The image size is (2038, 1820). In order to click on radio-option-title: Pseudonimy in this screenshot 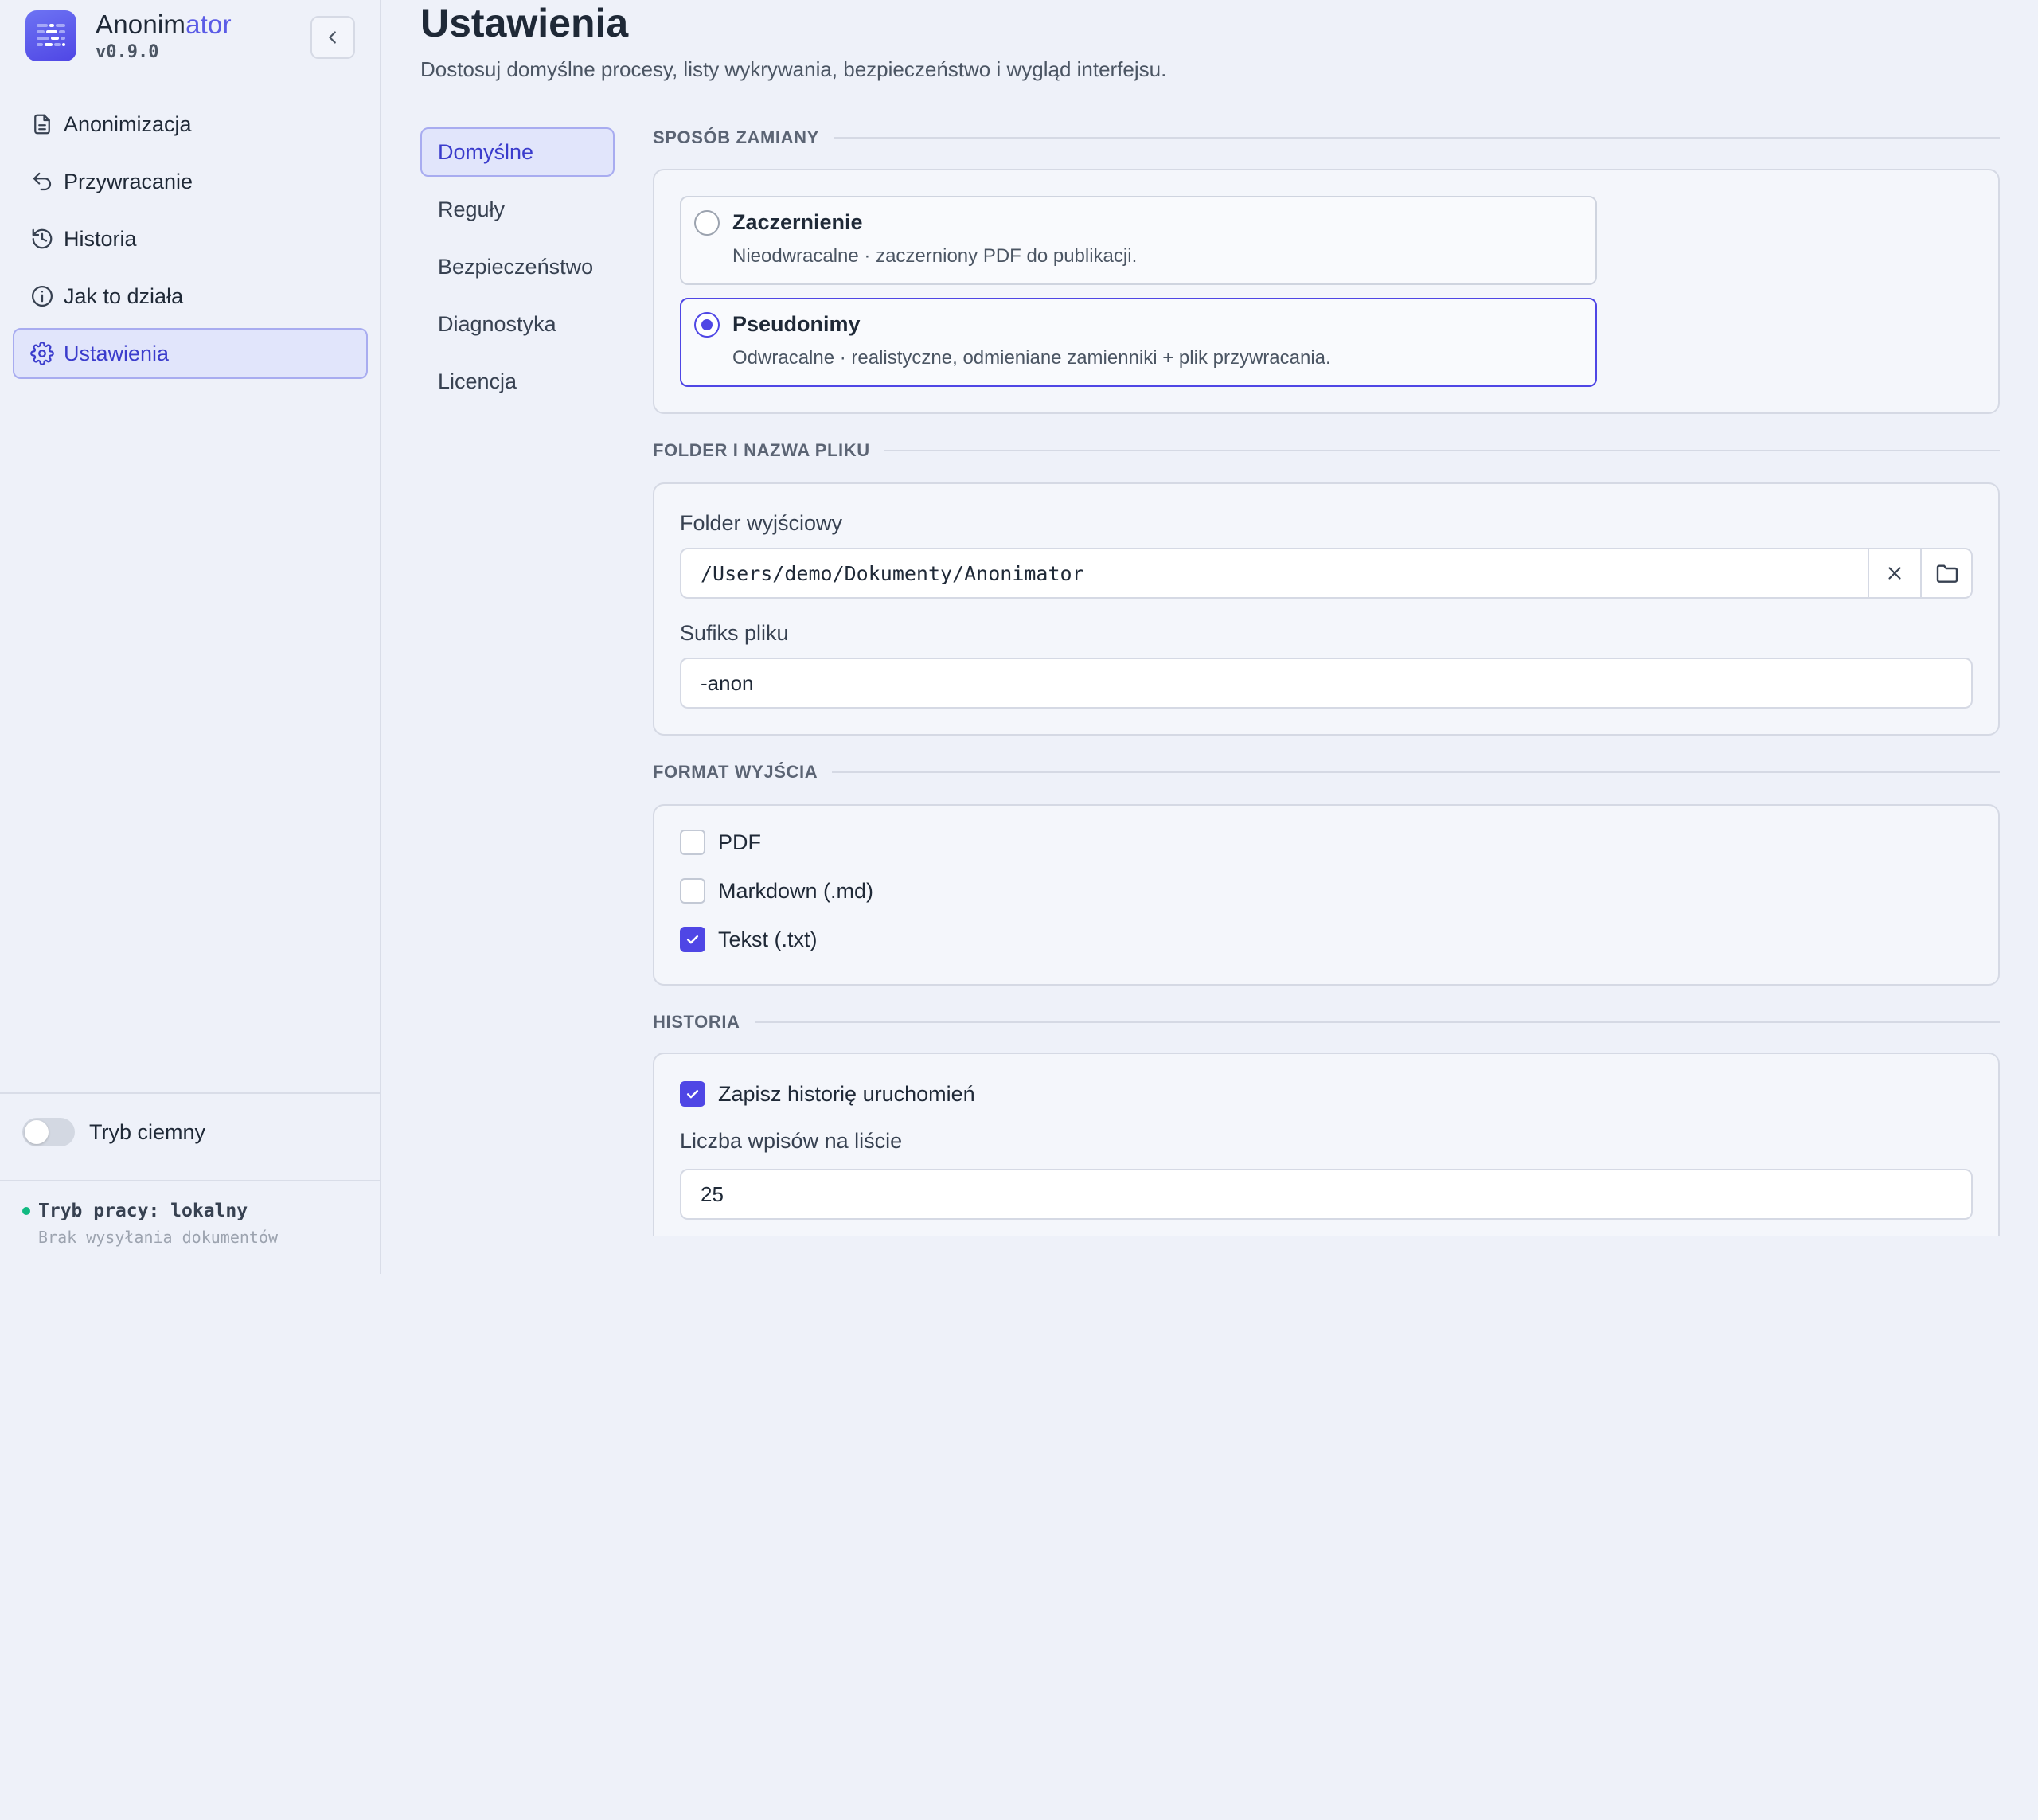, I will do `click(797, 324)`.